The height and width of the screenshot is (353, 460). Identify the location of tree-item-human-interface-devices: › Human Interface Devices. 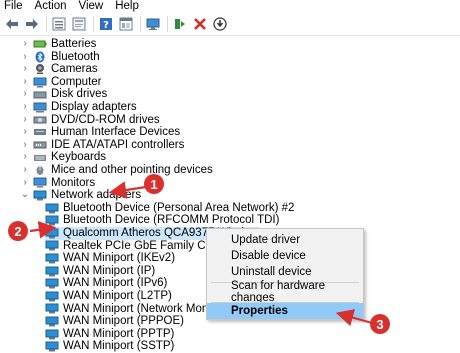
(100, 132).